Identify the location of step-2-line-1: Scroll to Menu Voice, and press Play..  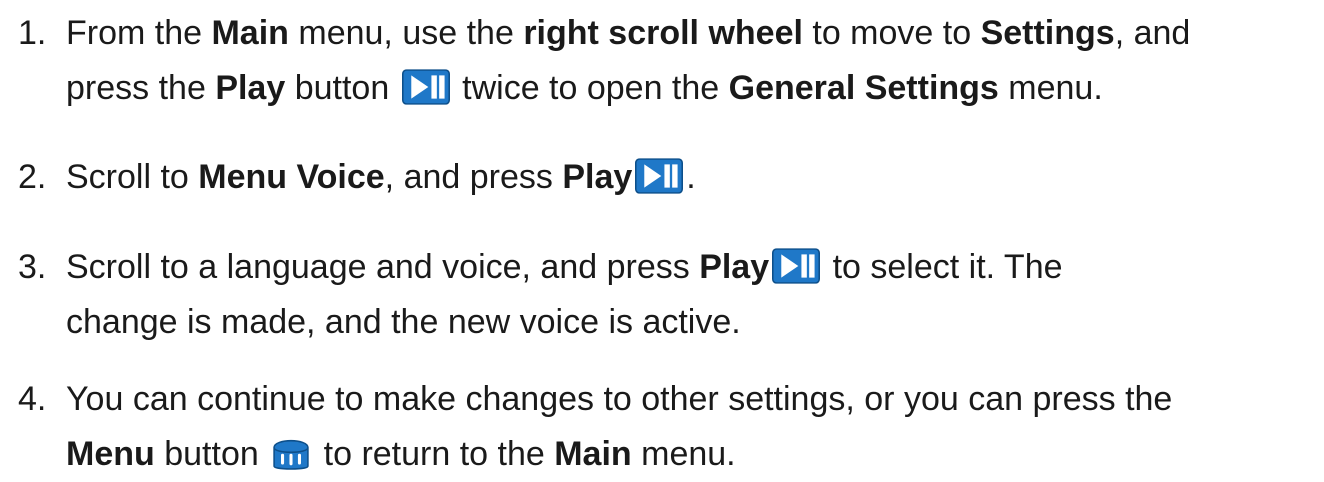
(381, 177).